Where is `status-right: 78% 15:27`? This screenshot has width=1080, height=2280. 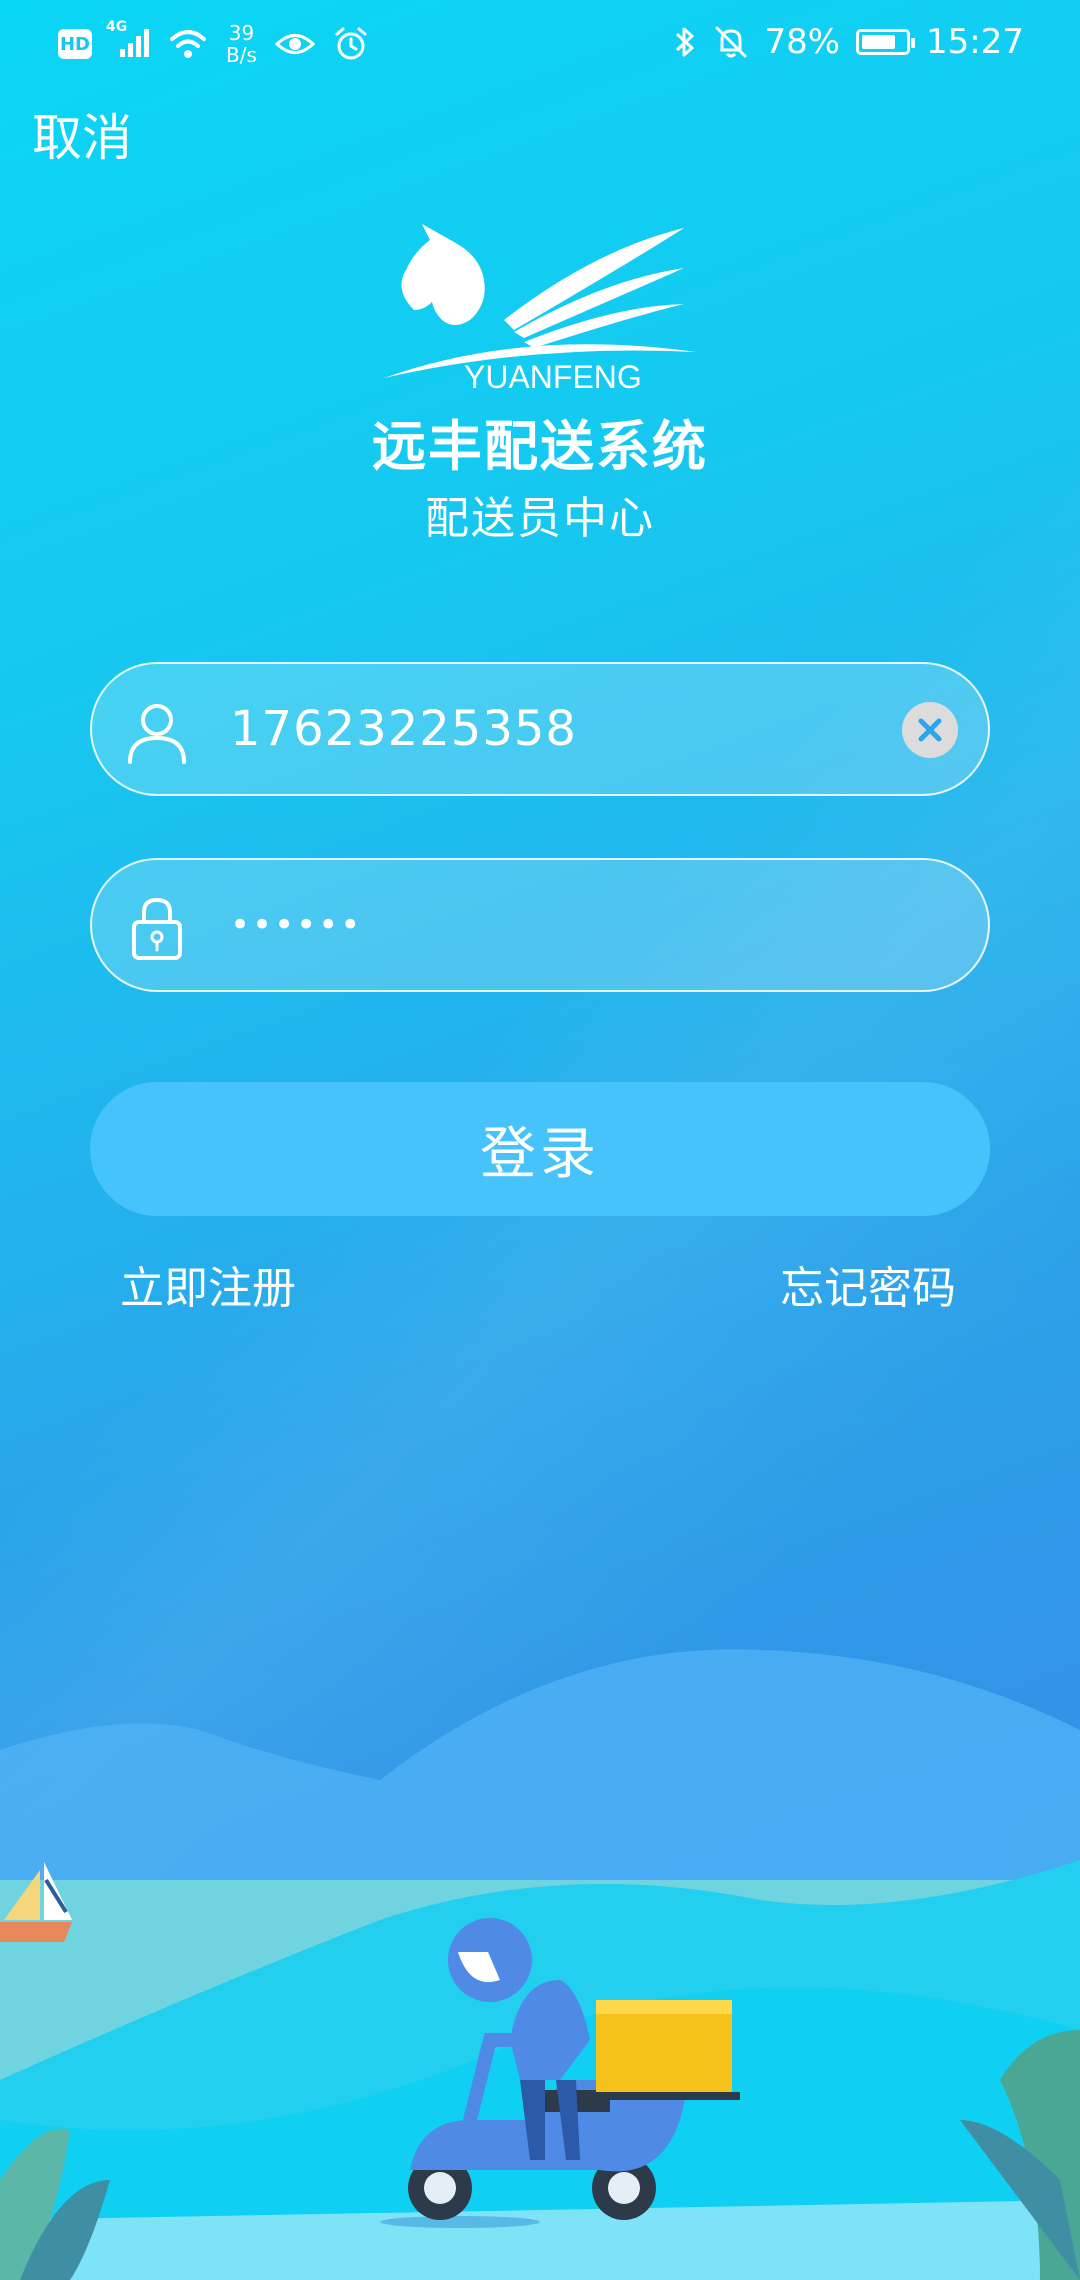
status-right: 78% 15:27 is located at coordinates (848, 42).